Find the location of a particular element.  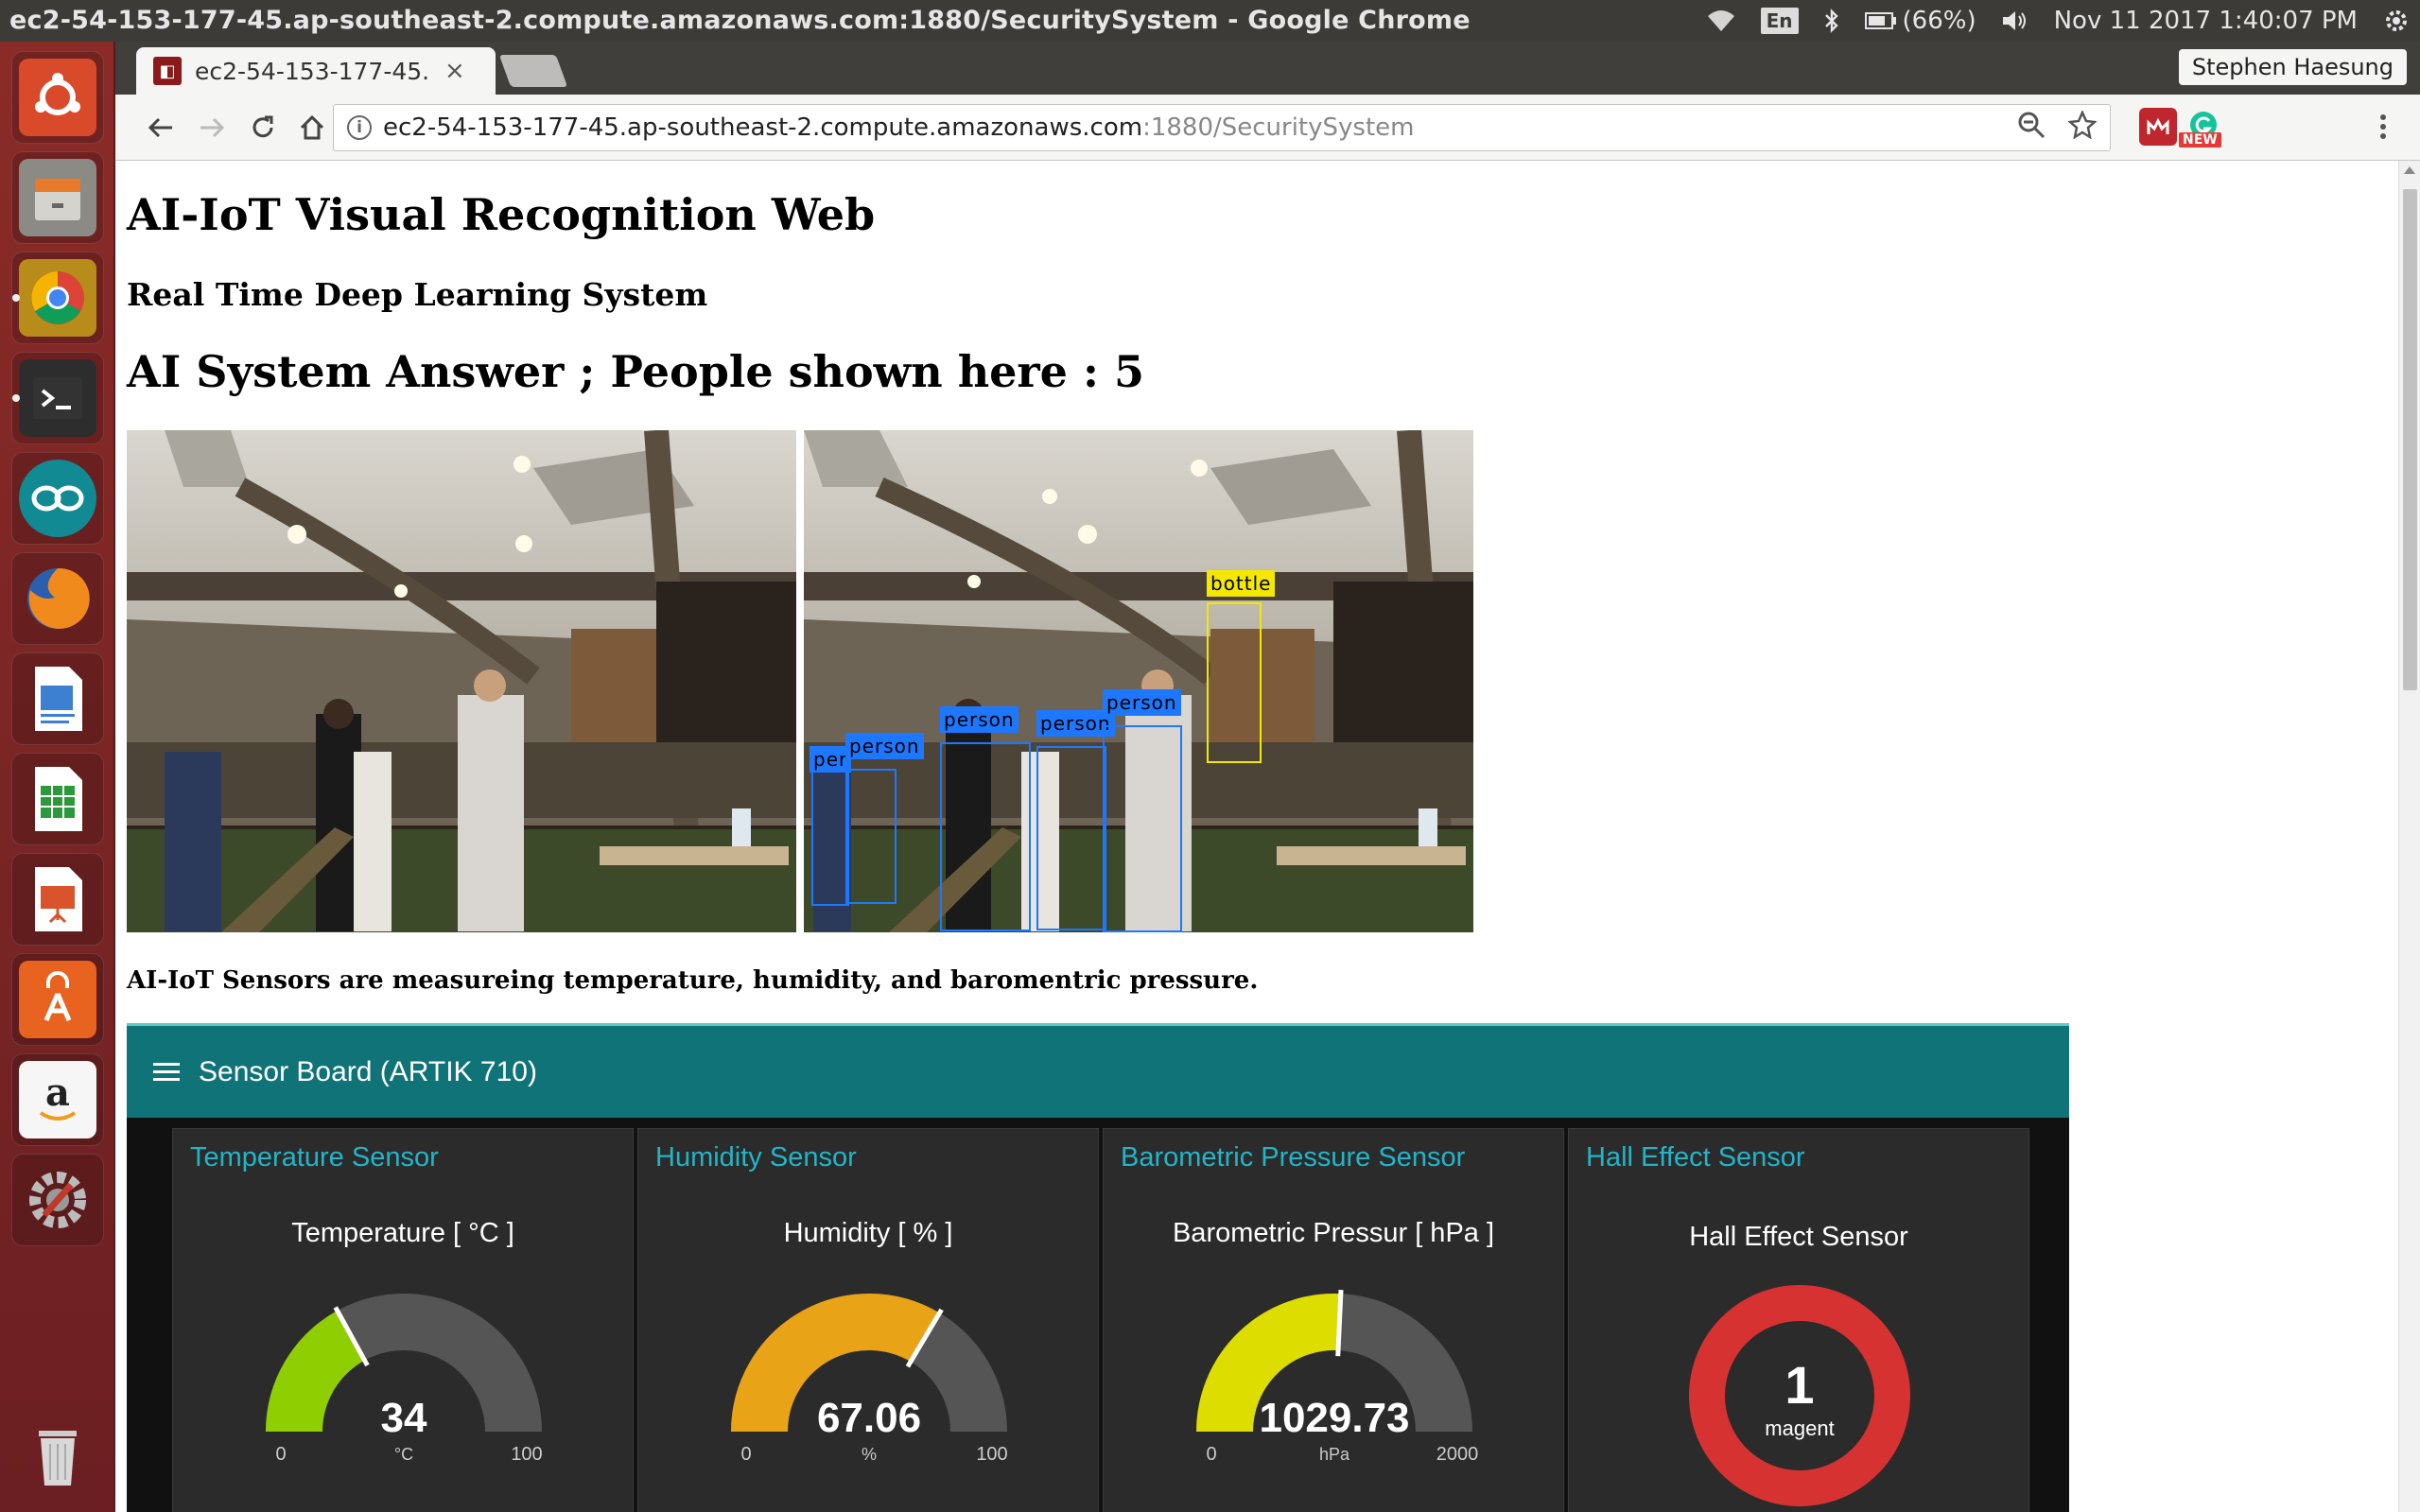

bluetooth-icon is located at coordinates (1832, 21).